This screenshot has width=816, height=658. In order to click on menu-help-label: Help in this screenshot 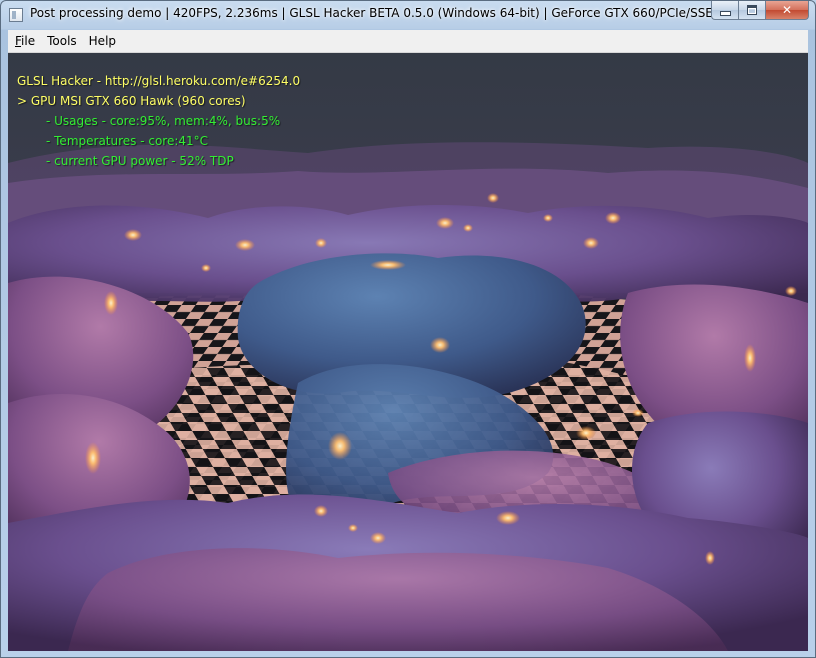, I will do `click(102, 41)`.